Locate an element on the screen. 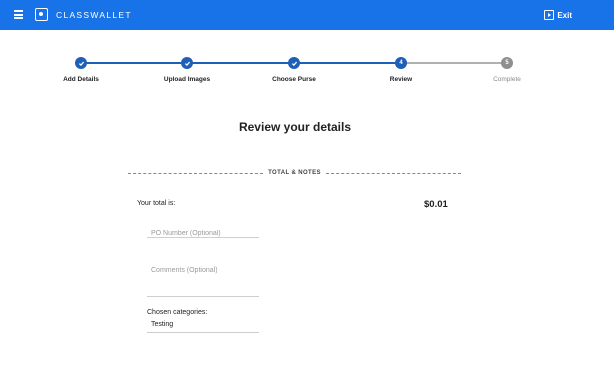  step-5-marker: 5 is located at coordinates (507, 63).